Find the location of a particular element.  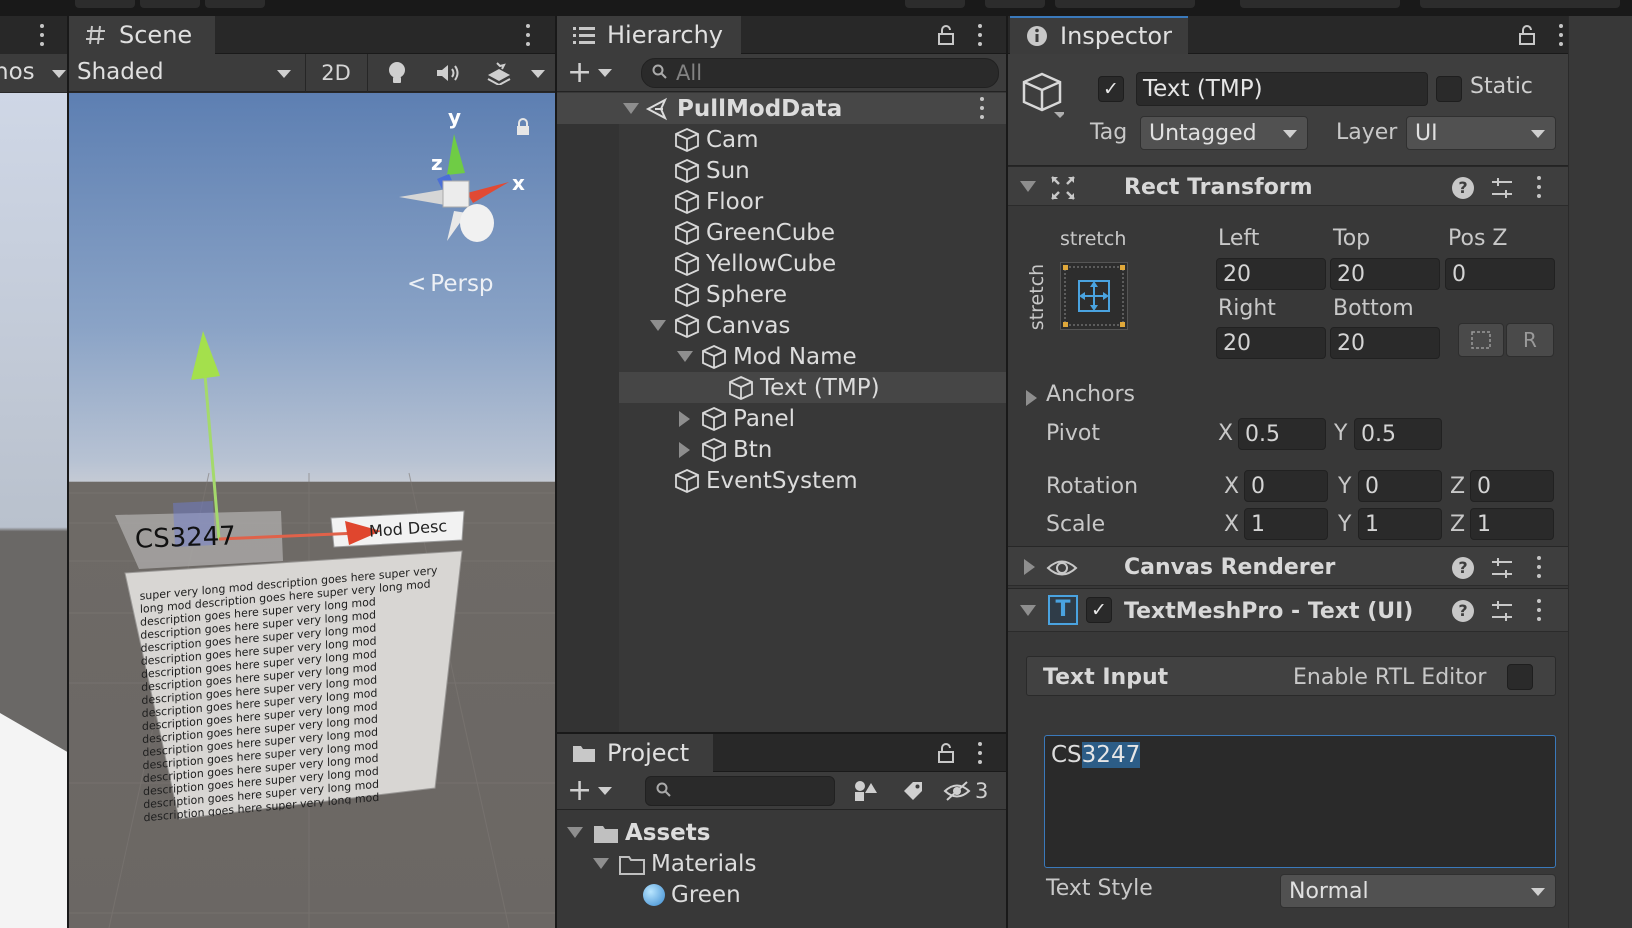

hierarchy-item-btn: Btn is located at coordinates (781, 449).